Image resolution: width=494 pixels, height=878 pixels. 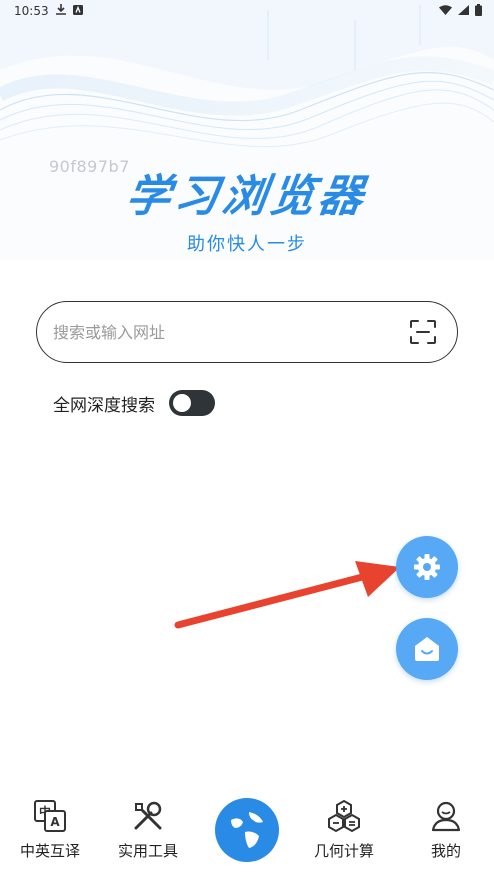 I want to click on deep-search-label: 全网深度搜索, so click(x=104, y=405).